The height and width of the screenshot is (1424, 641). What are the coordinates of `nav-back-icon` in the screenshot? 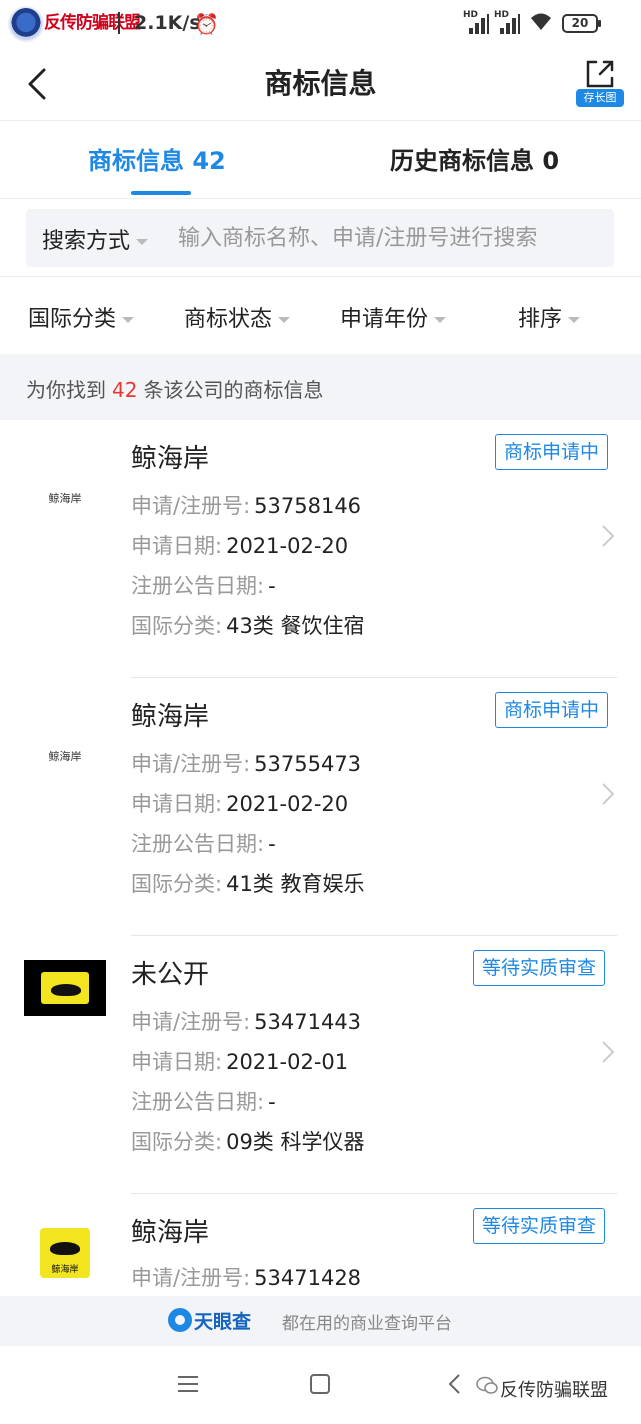 It's located at (455, 1384).